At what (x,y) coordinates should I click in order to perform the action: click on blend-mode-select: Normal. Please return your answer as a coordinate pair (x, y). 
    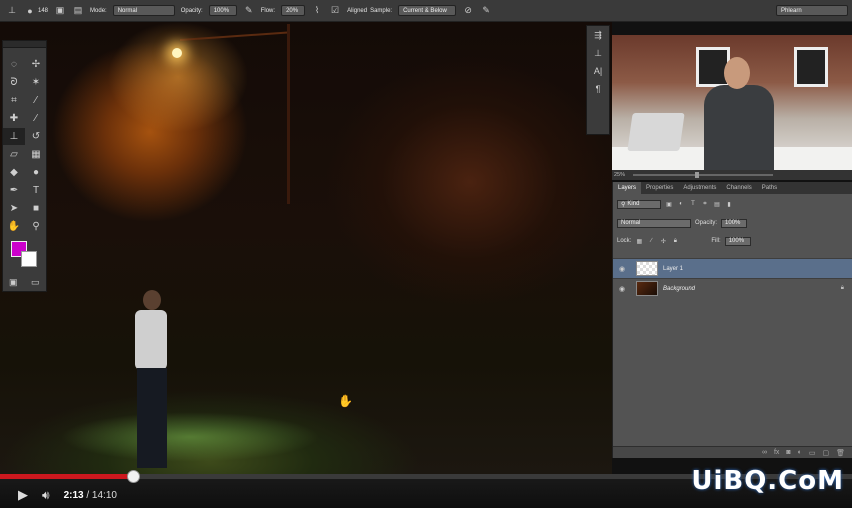
    Looking at the image, I should click on (654, 223).